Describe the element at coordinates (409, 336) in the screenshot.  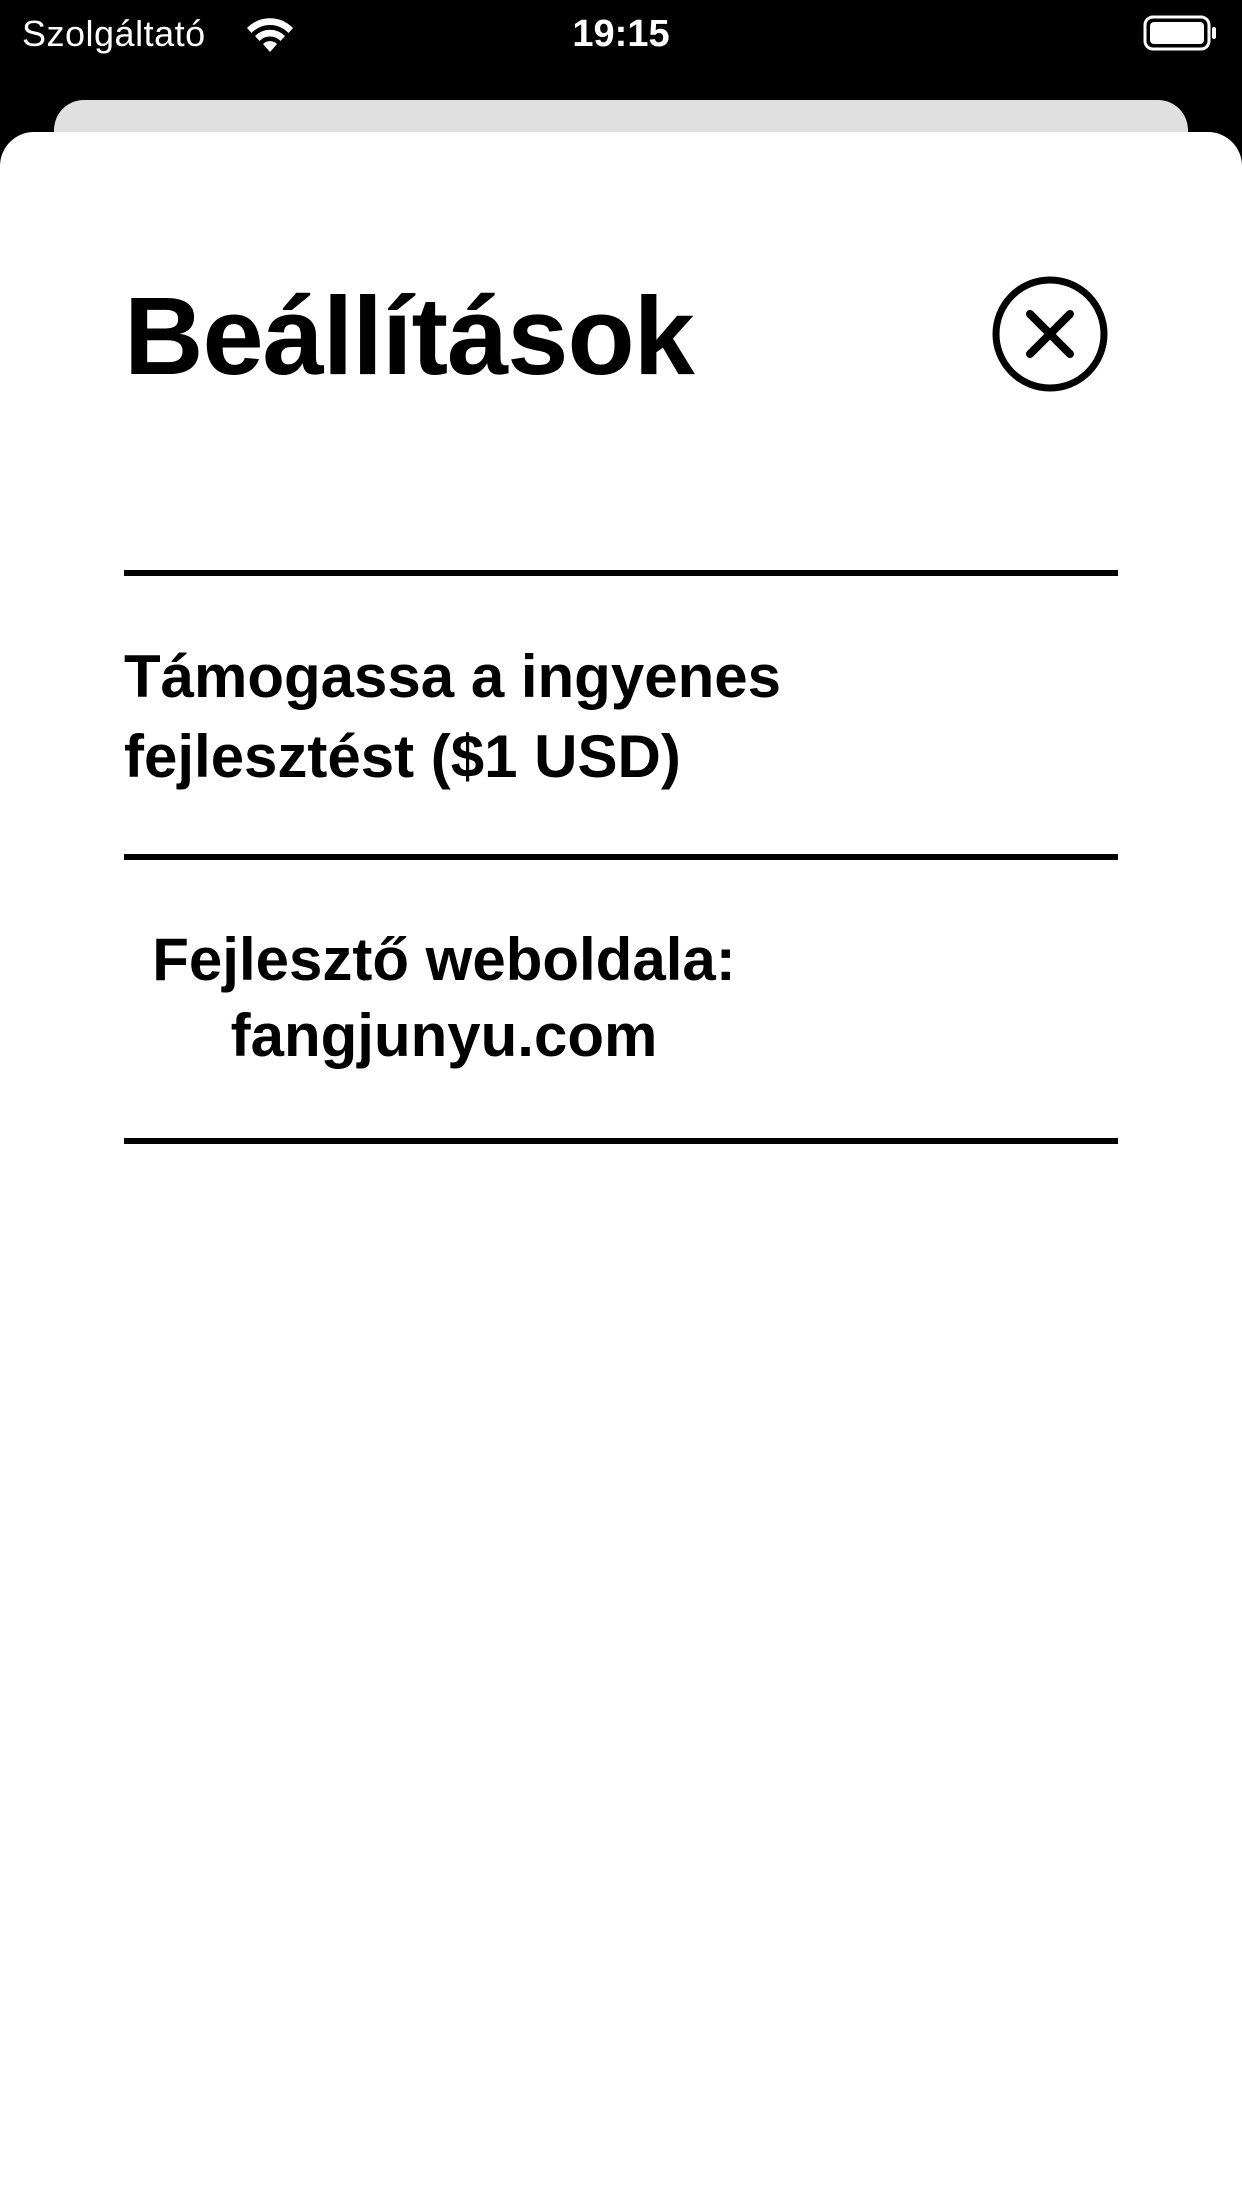
I see `page-title: Beállítások` at that location.